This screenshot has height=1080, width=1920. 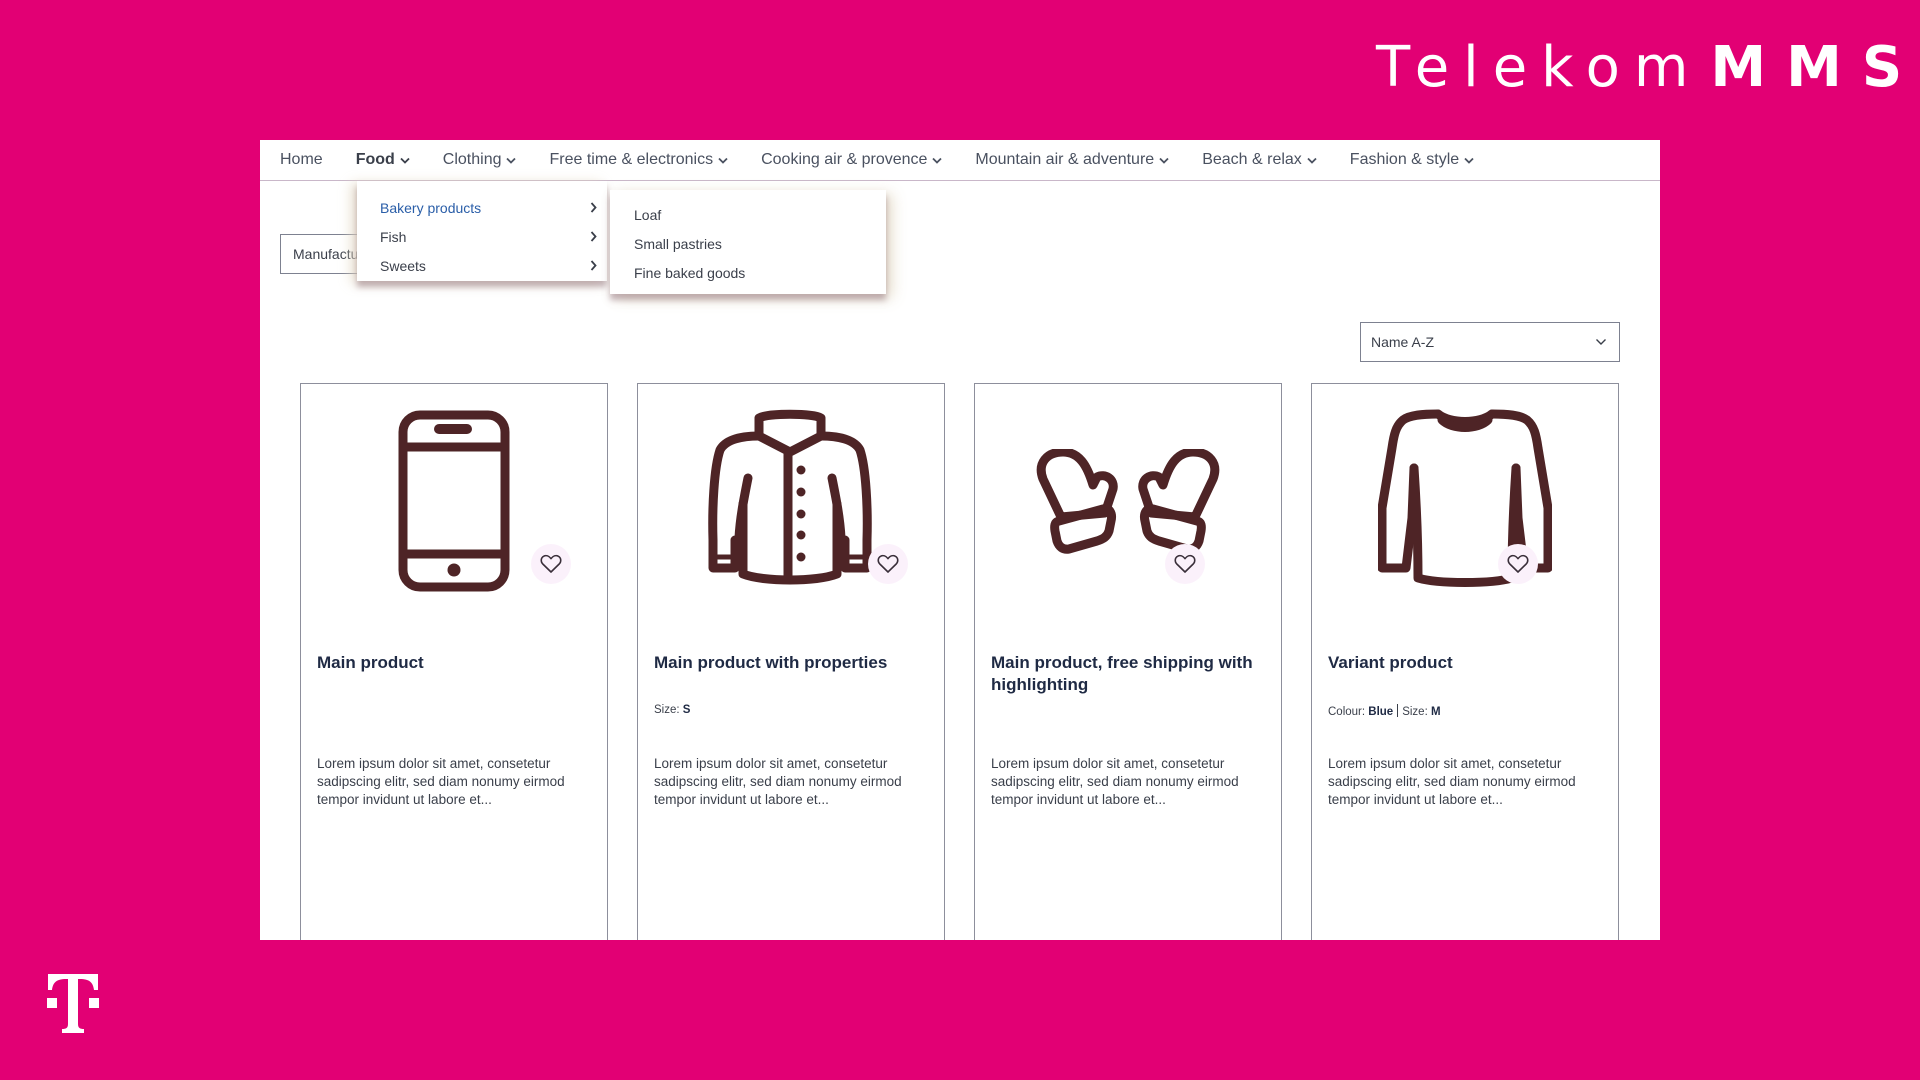 I want to click on nav-item-clothing: Clothing, so click(x=480, y=160).